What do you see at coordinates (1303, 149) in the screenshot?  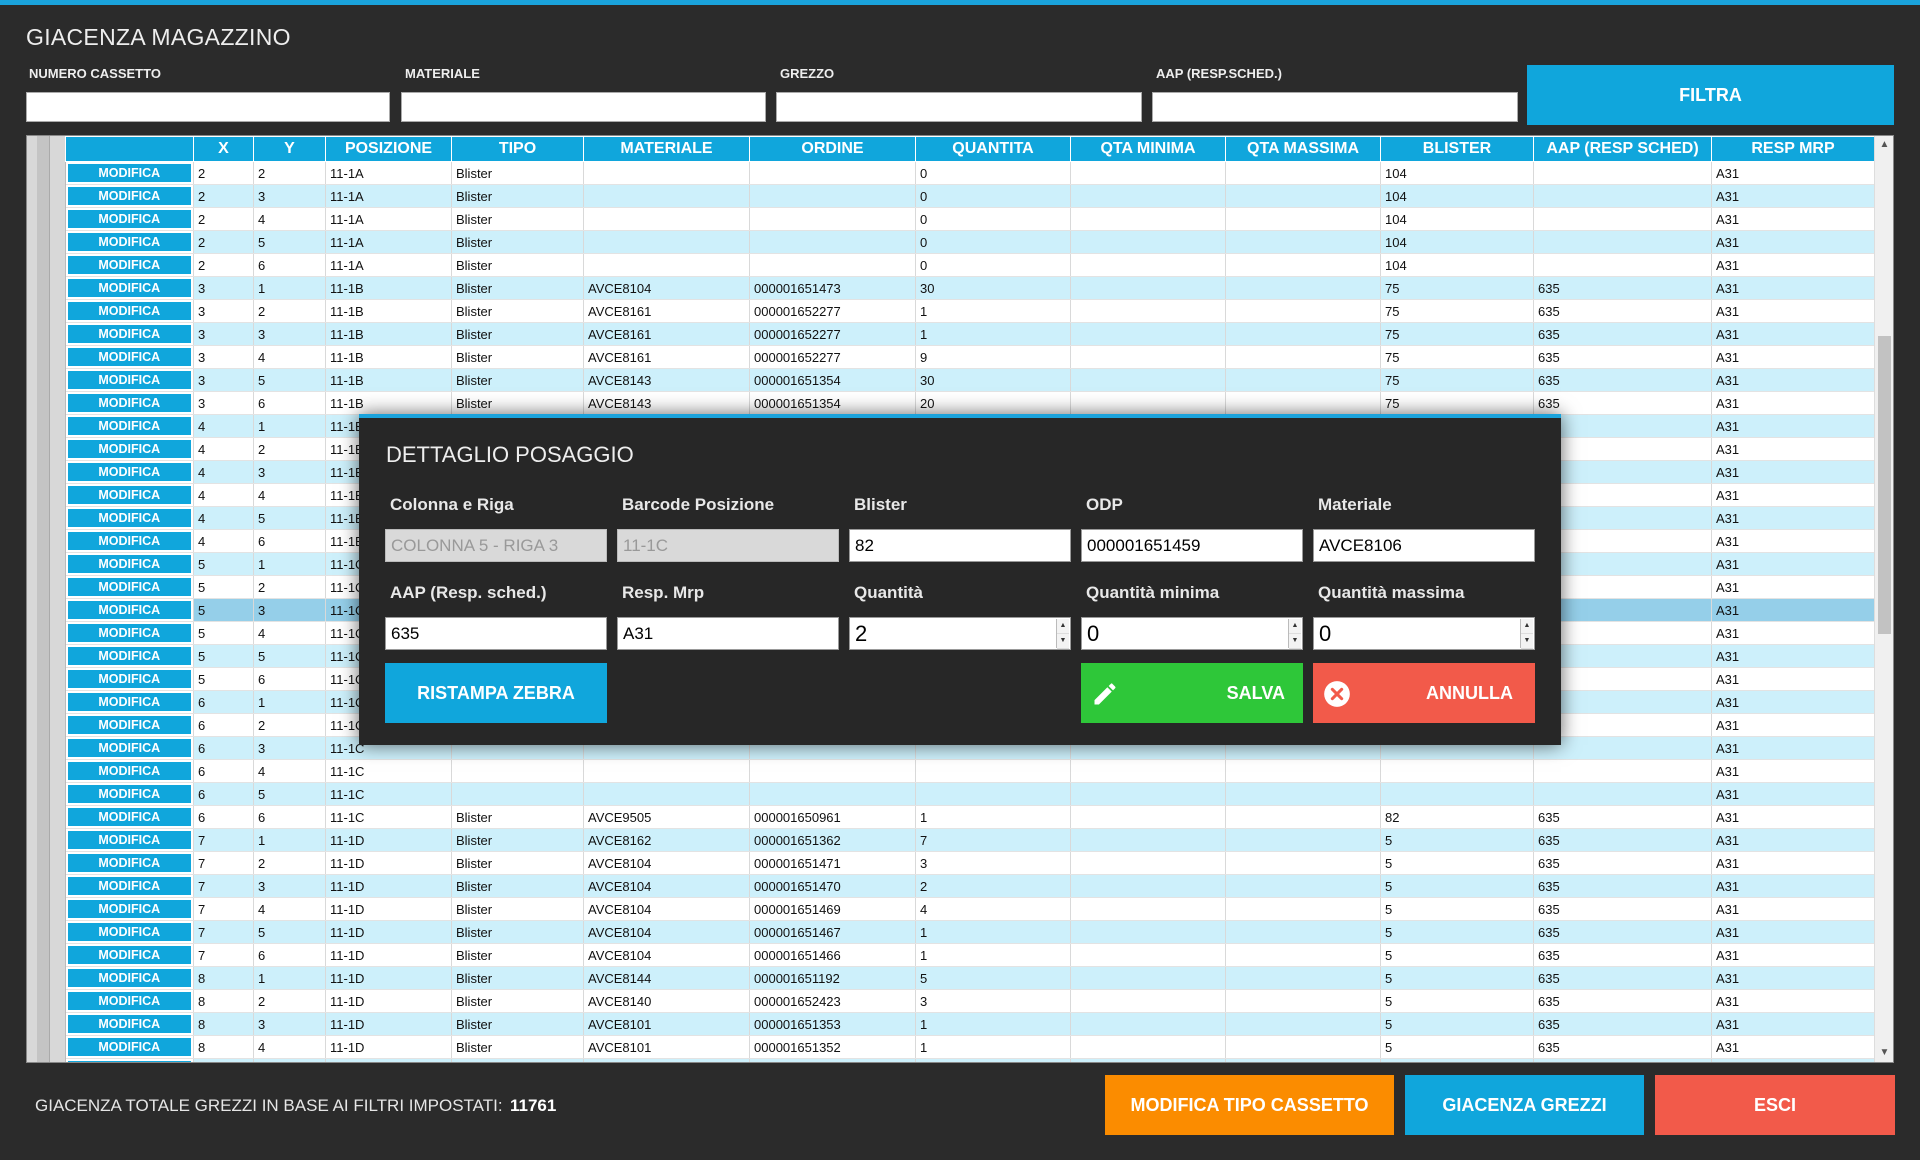 I see `column-header: QTA MASSIMA` at bounding box center [1303, 149].